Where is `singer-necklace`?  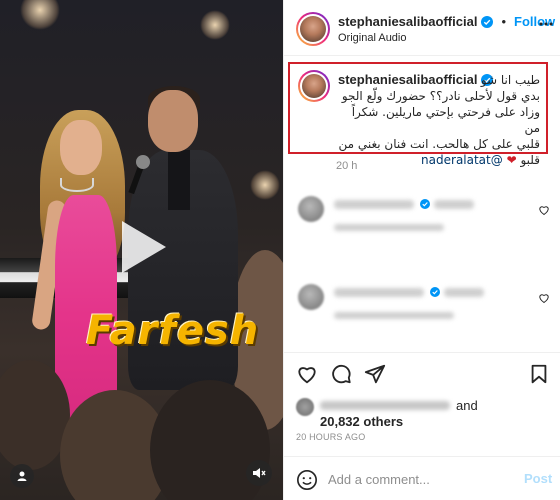
singer-necklace is located at coordinates (77, 185).